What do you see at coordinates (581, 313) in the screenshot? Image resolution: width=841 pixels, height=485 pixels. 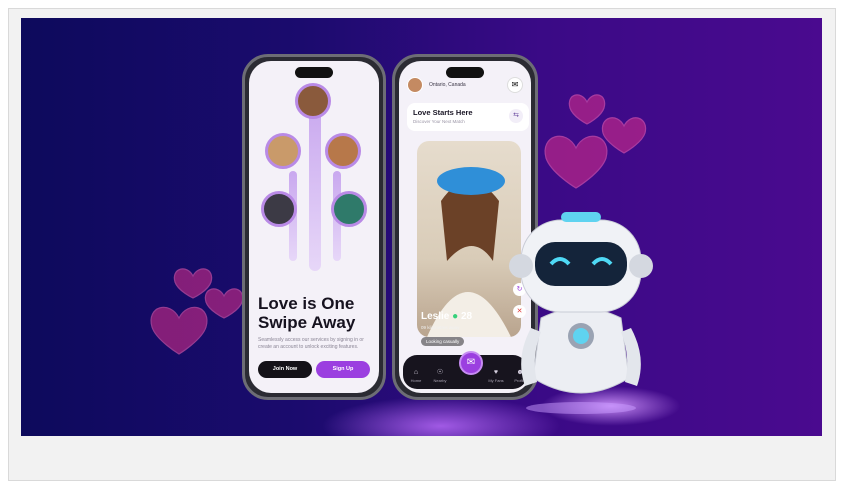 I see `ai-robot-illustration` at bounding box center [581, 313].